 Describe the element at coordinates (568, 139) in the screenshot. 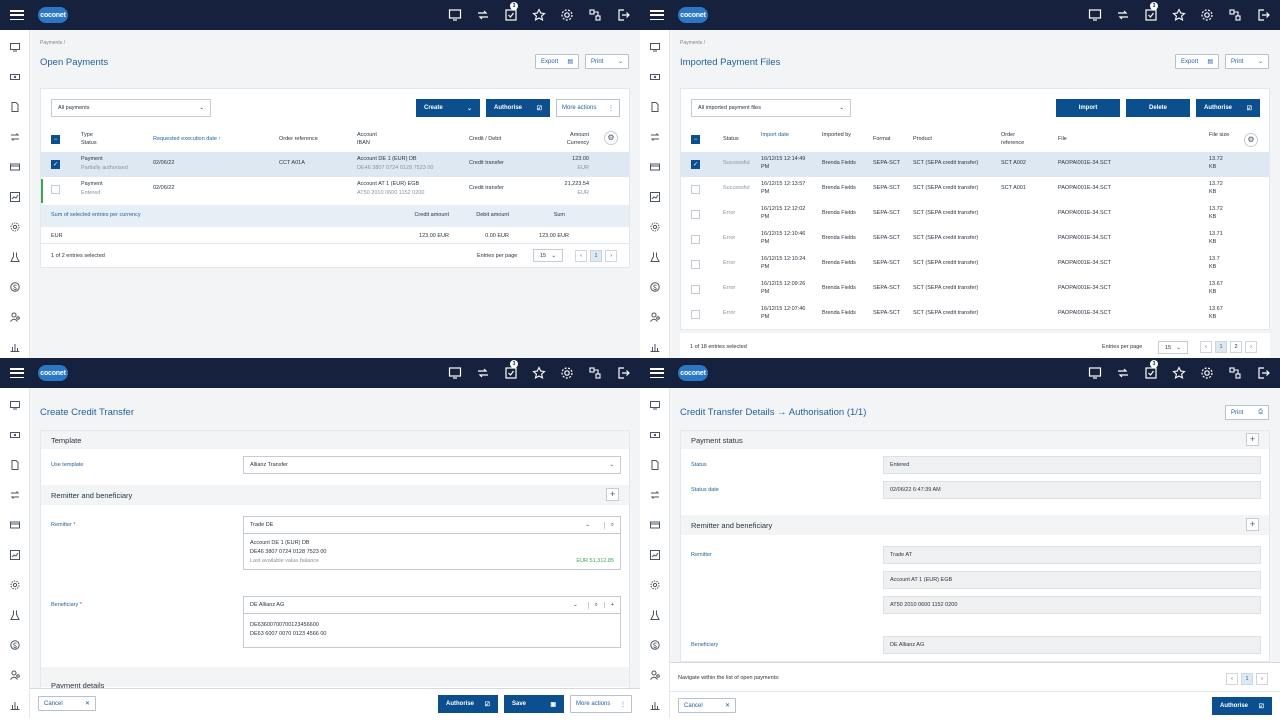

I see `col-amount: Amount Currency` at that location.